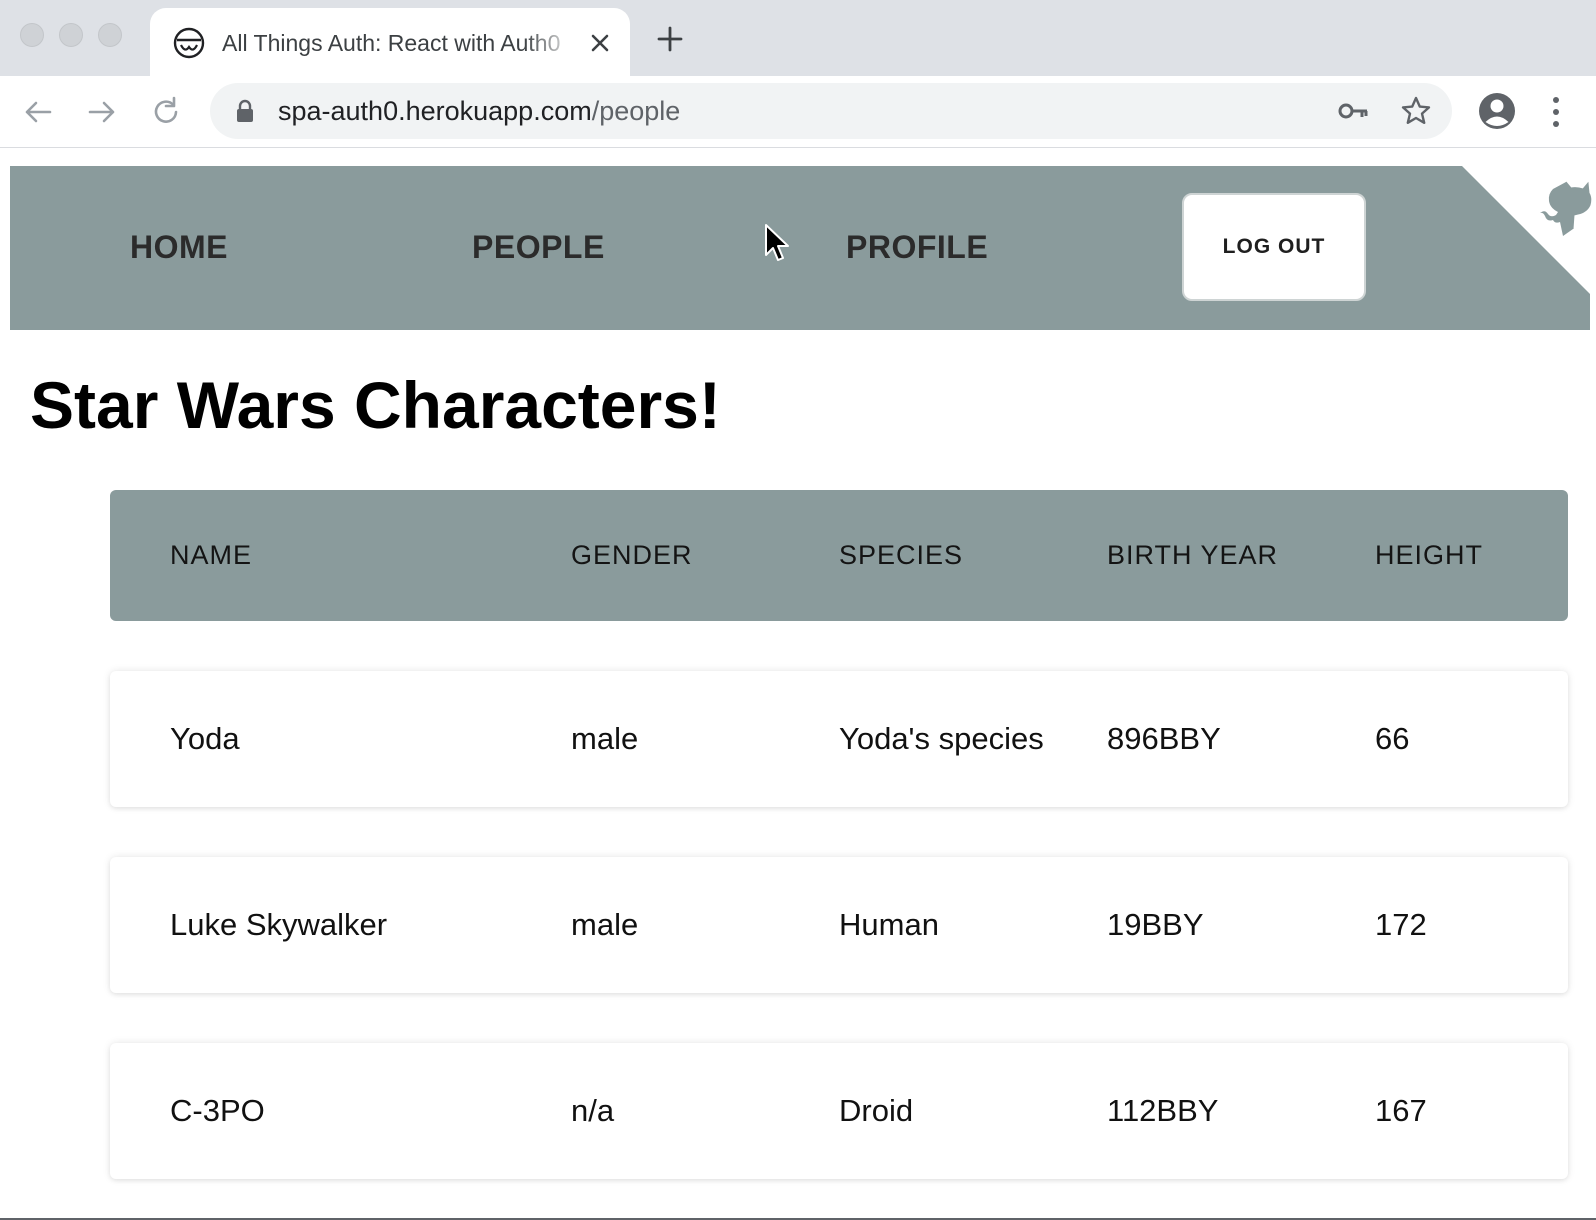 The image size is (1596, 1220). I want to click on cell-birth-year: 19BBY, so click(1155, 924).